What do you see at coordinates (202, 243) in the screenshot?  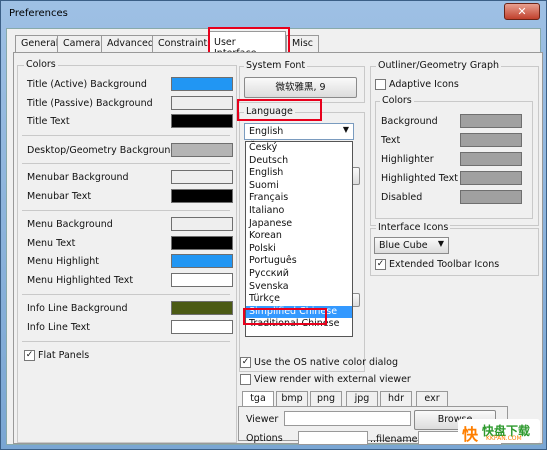 I see `color-swatch-menu-text` at bounding box center [202, 243].